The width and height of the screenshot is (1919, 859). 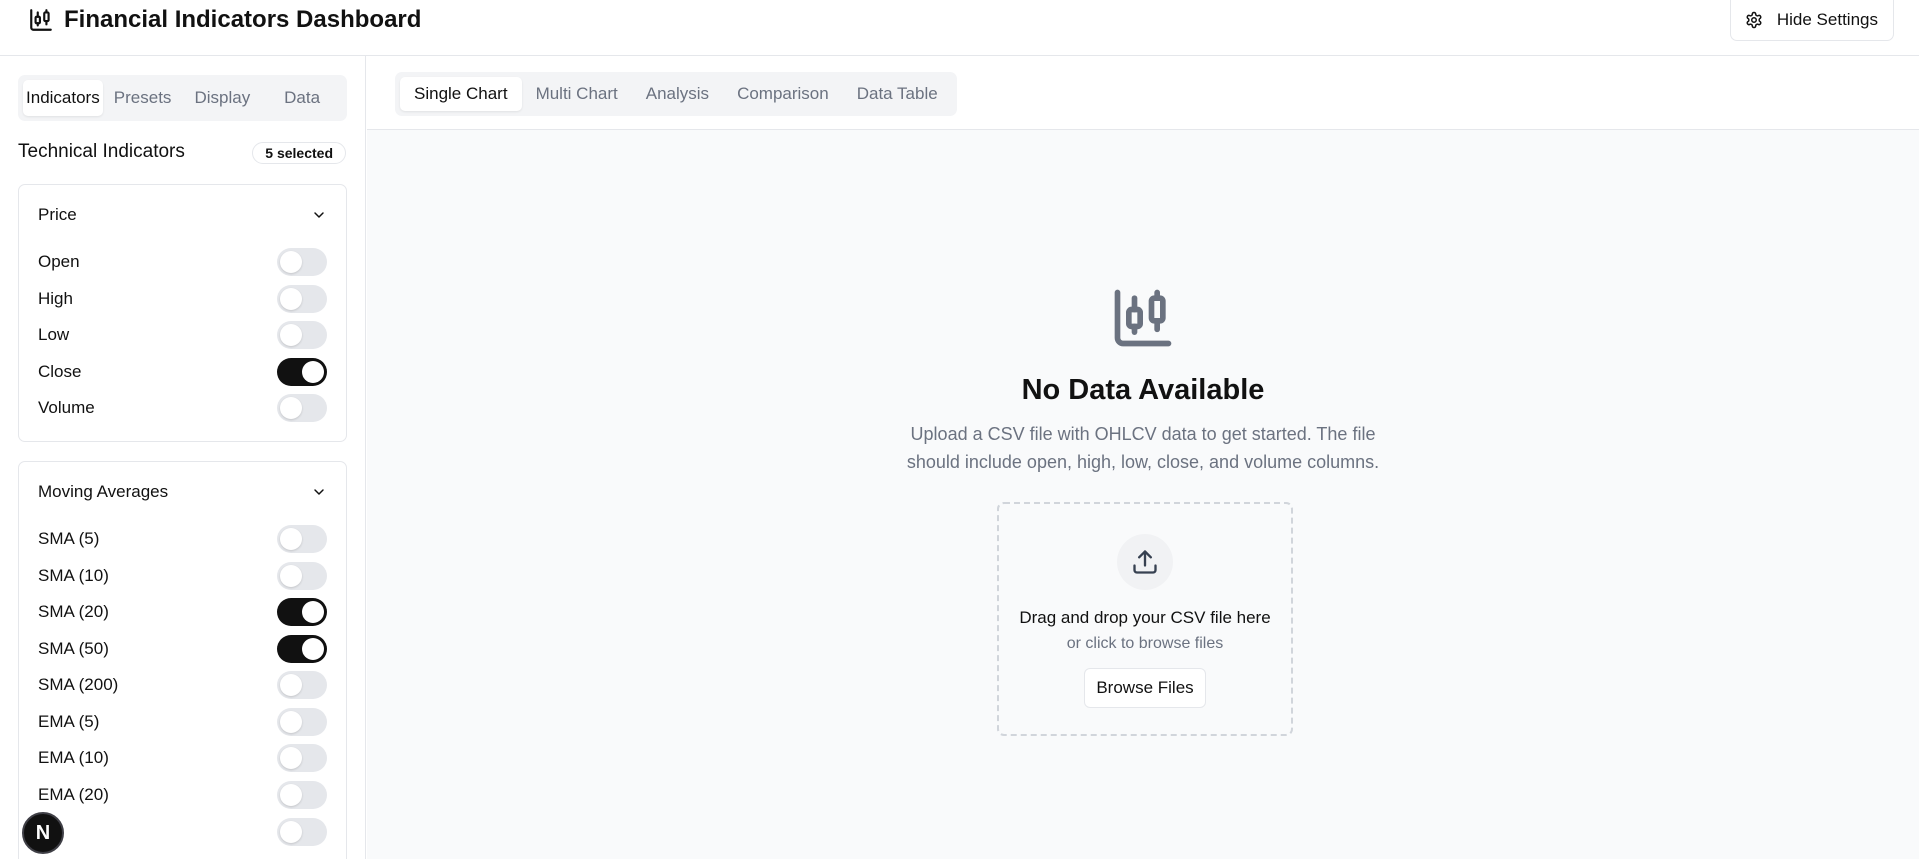 What do you see at coordinates (143, 98) in the screenshot?
I see `tab-presets: Presets` at bounding box center [143, 98].